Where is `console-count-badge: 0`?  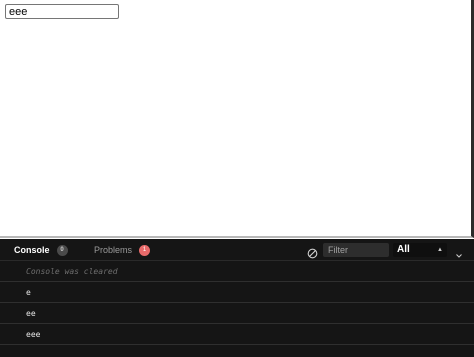
console-count-badge: 0 is located at coordinates (62, 250).